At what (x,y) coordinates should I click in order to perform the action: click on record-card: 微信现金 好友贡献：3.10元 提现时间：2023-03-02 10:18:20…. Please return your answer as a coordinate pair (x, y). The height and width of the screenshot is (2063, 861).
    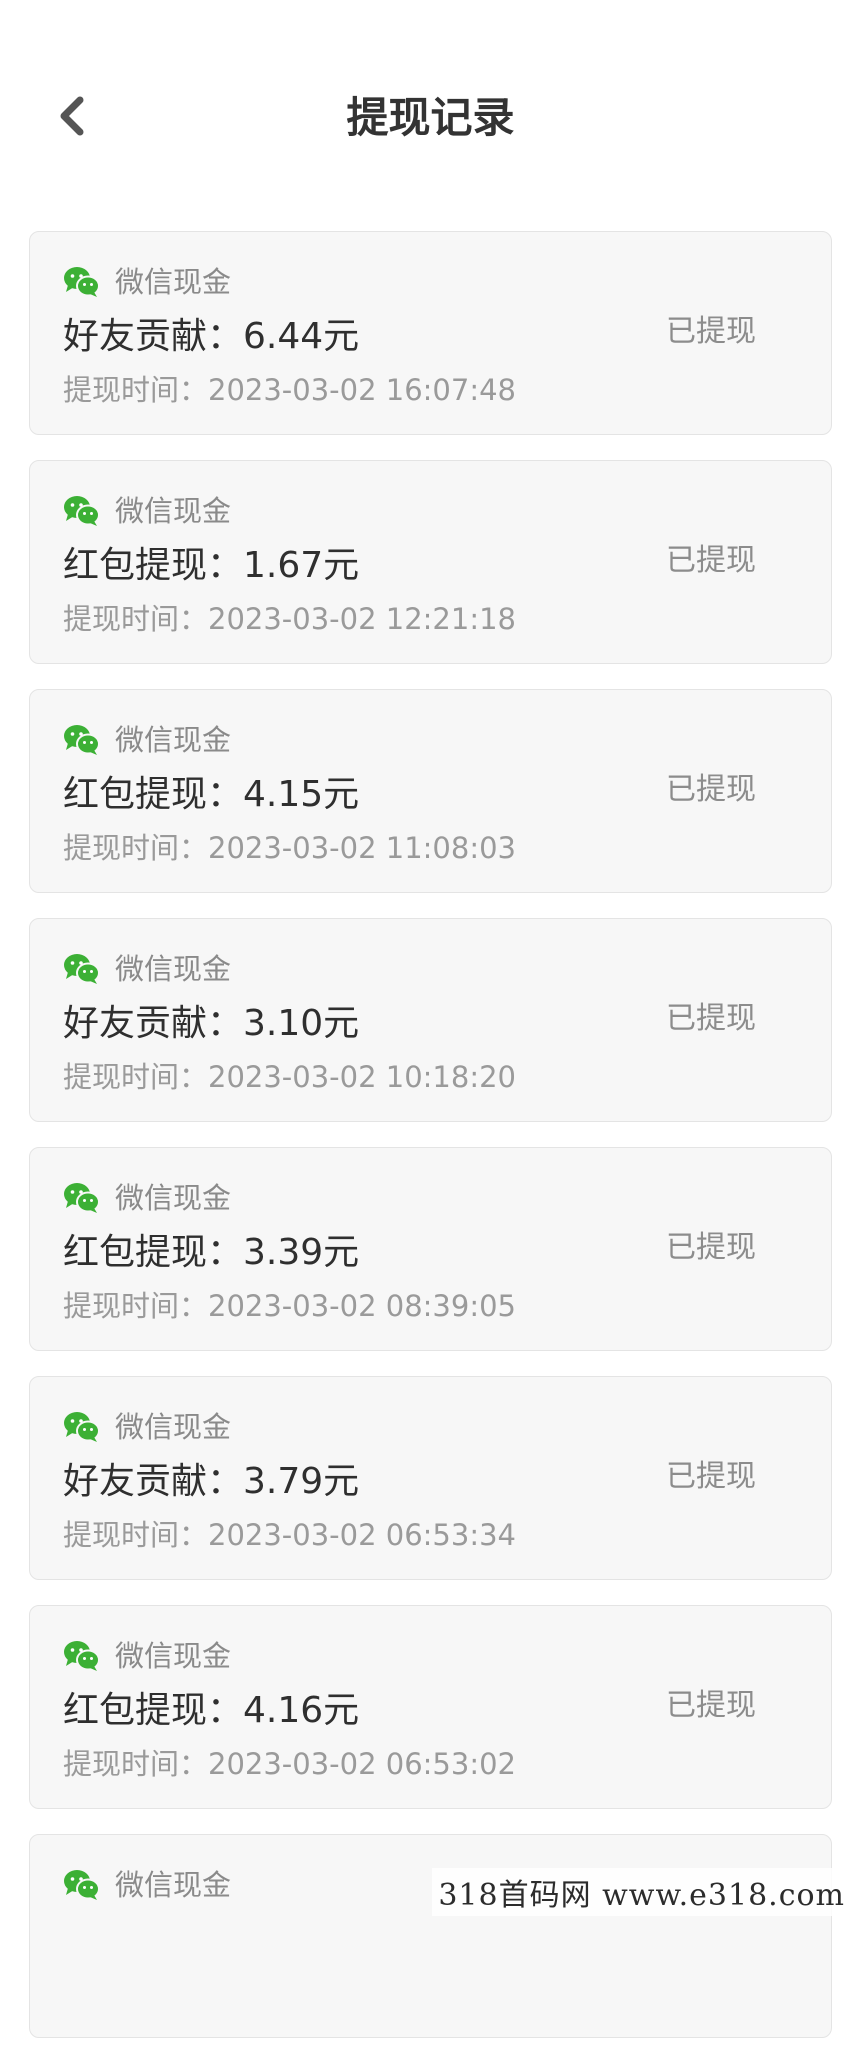
    Looking at the image, I should click on (430, 1020).